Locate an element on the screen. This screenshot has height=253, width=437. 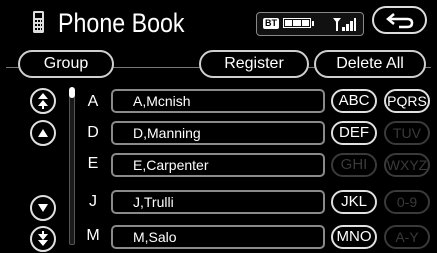
contact-entry: A,Mcnish is located at coordinates (218, 101).